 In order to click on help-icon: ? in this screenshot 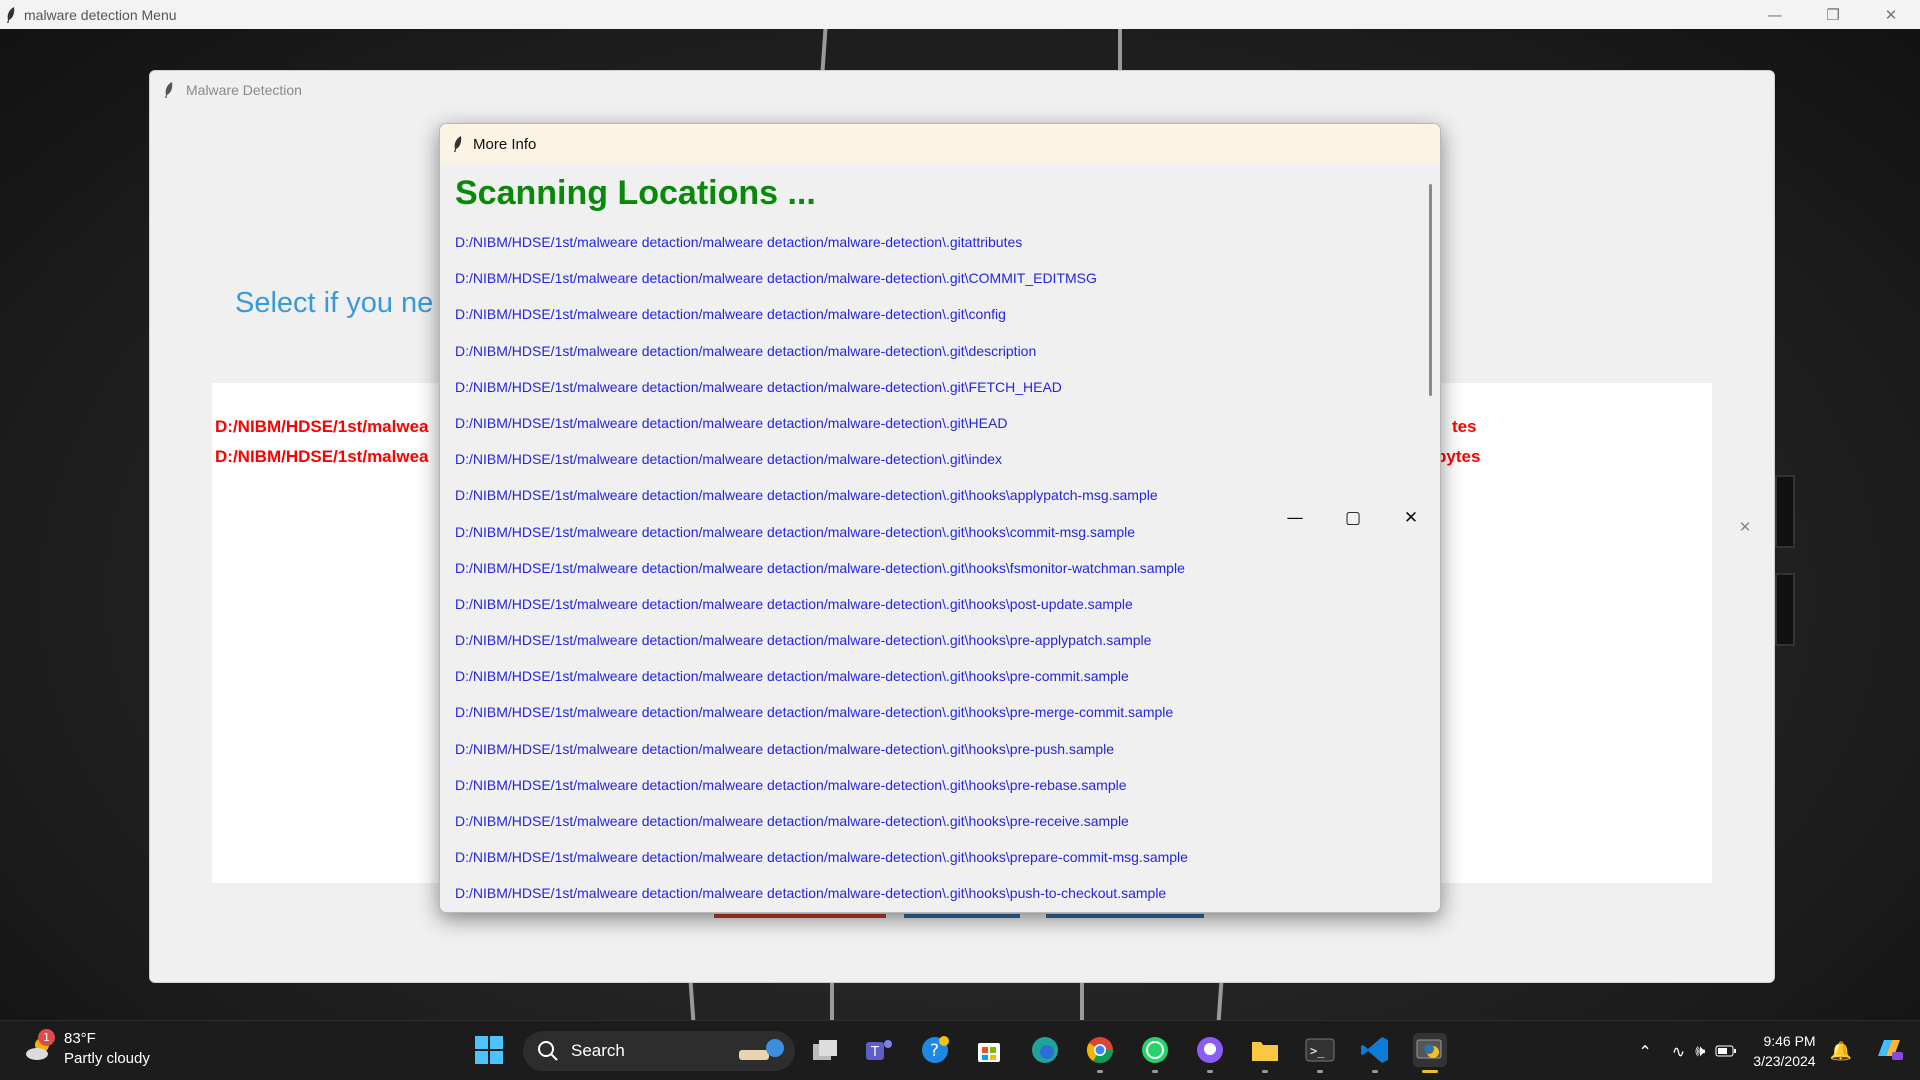, I will do `click(935, 1050)`.